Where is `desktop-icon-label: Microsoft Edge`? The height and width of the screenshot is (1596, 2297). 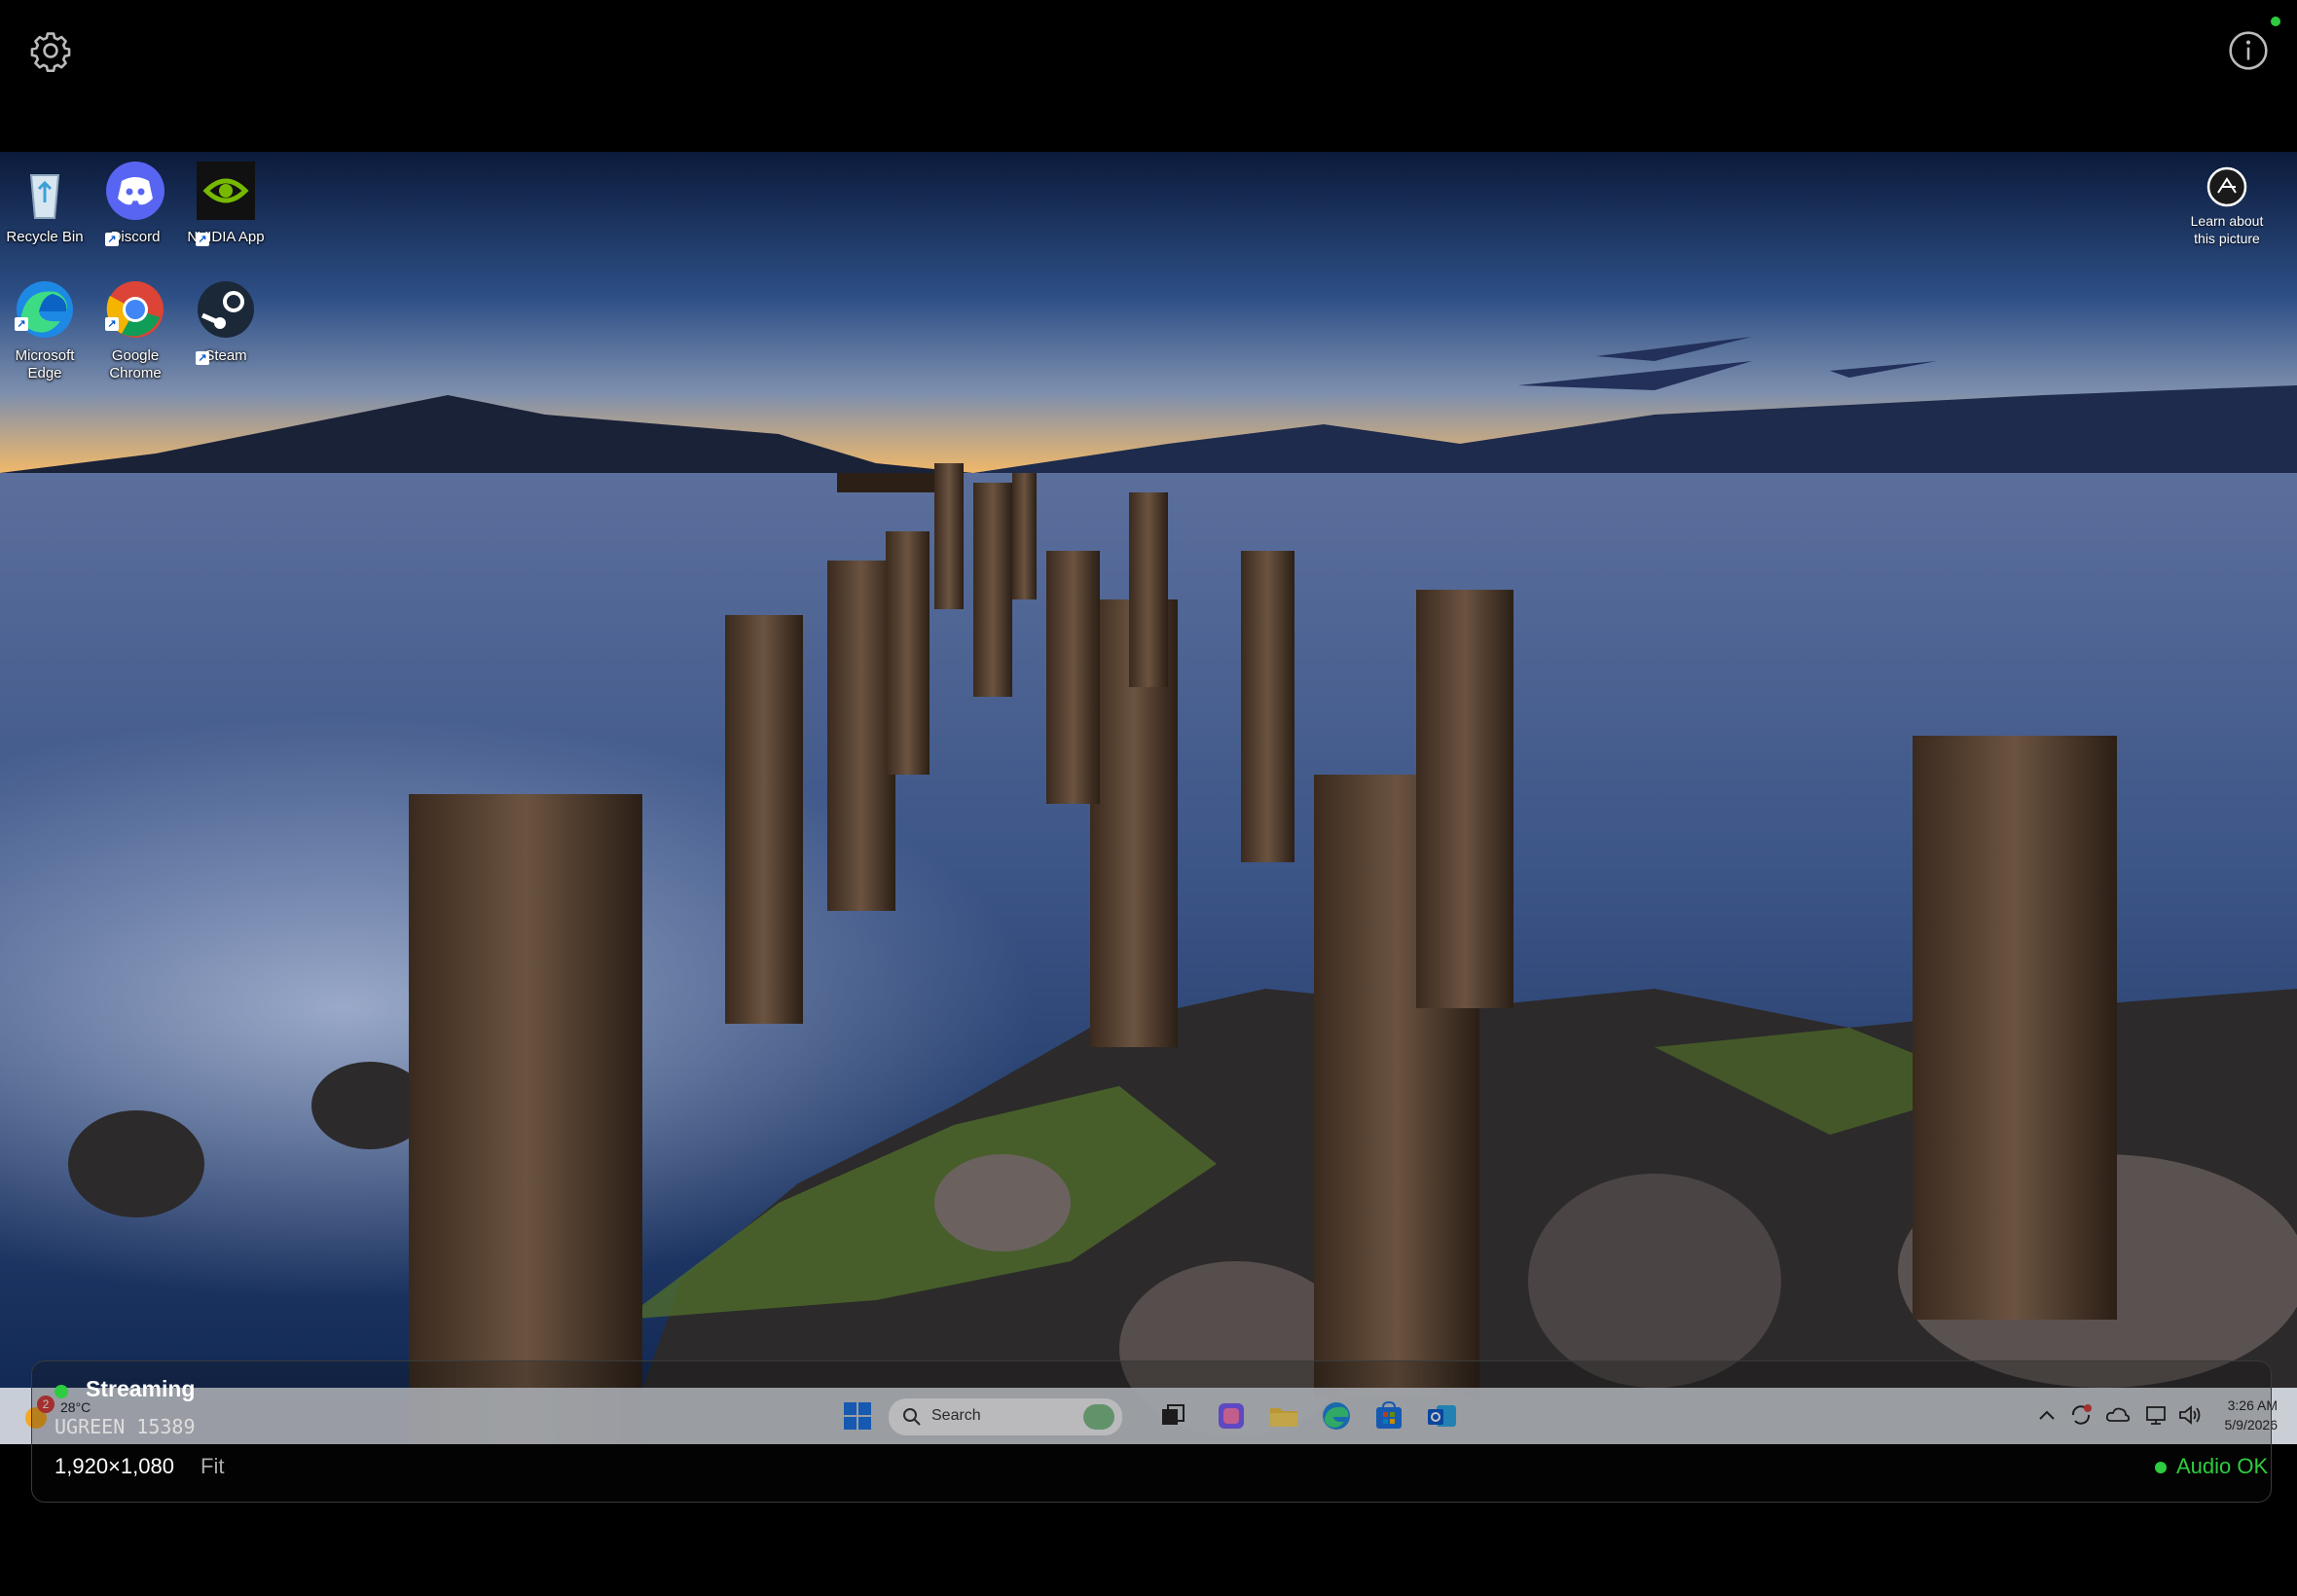 desktop-icon-label: Microsoft Edge is located at coordinates (45, 364).